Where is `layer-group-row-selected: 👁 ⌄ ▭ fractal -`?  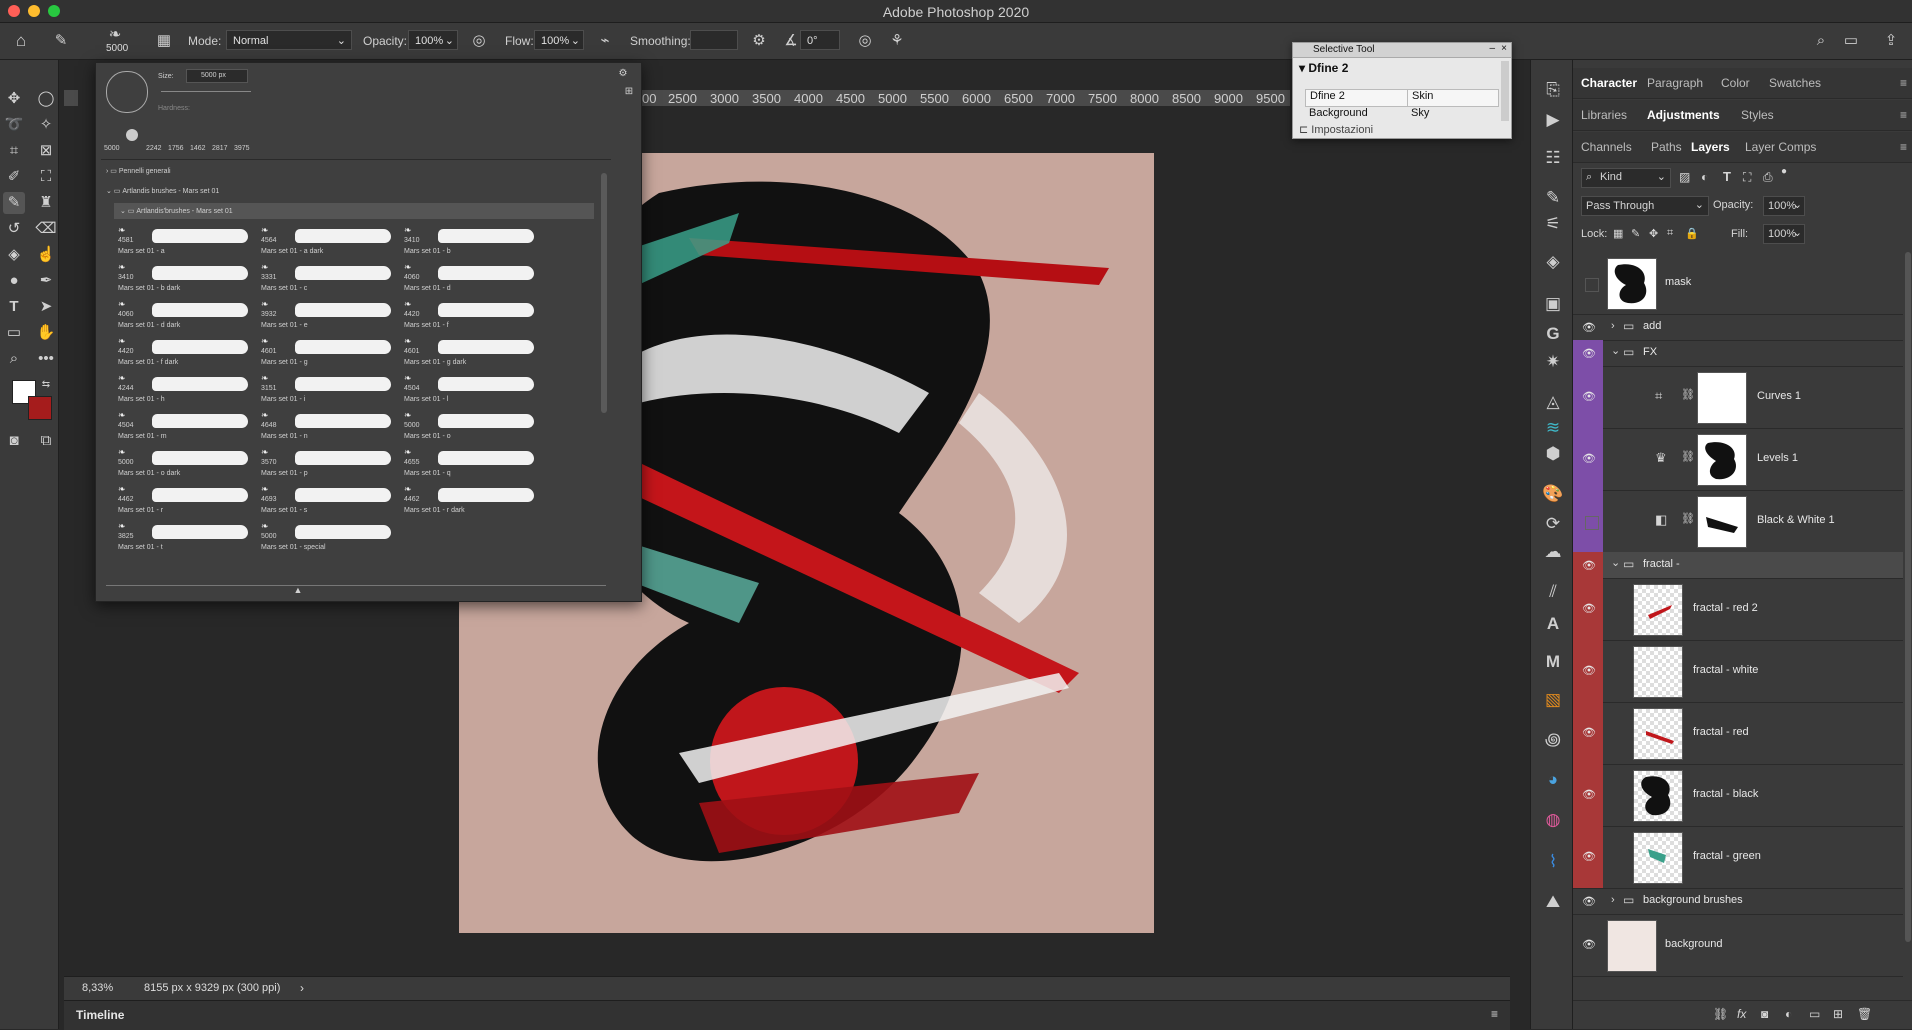 layer-group-row-selected: 👁 ⌄ ▭ fractal - is located at coordinates (1738, 565).